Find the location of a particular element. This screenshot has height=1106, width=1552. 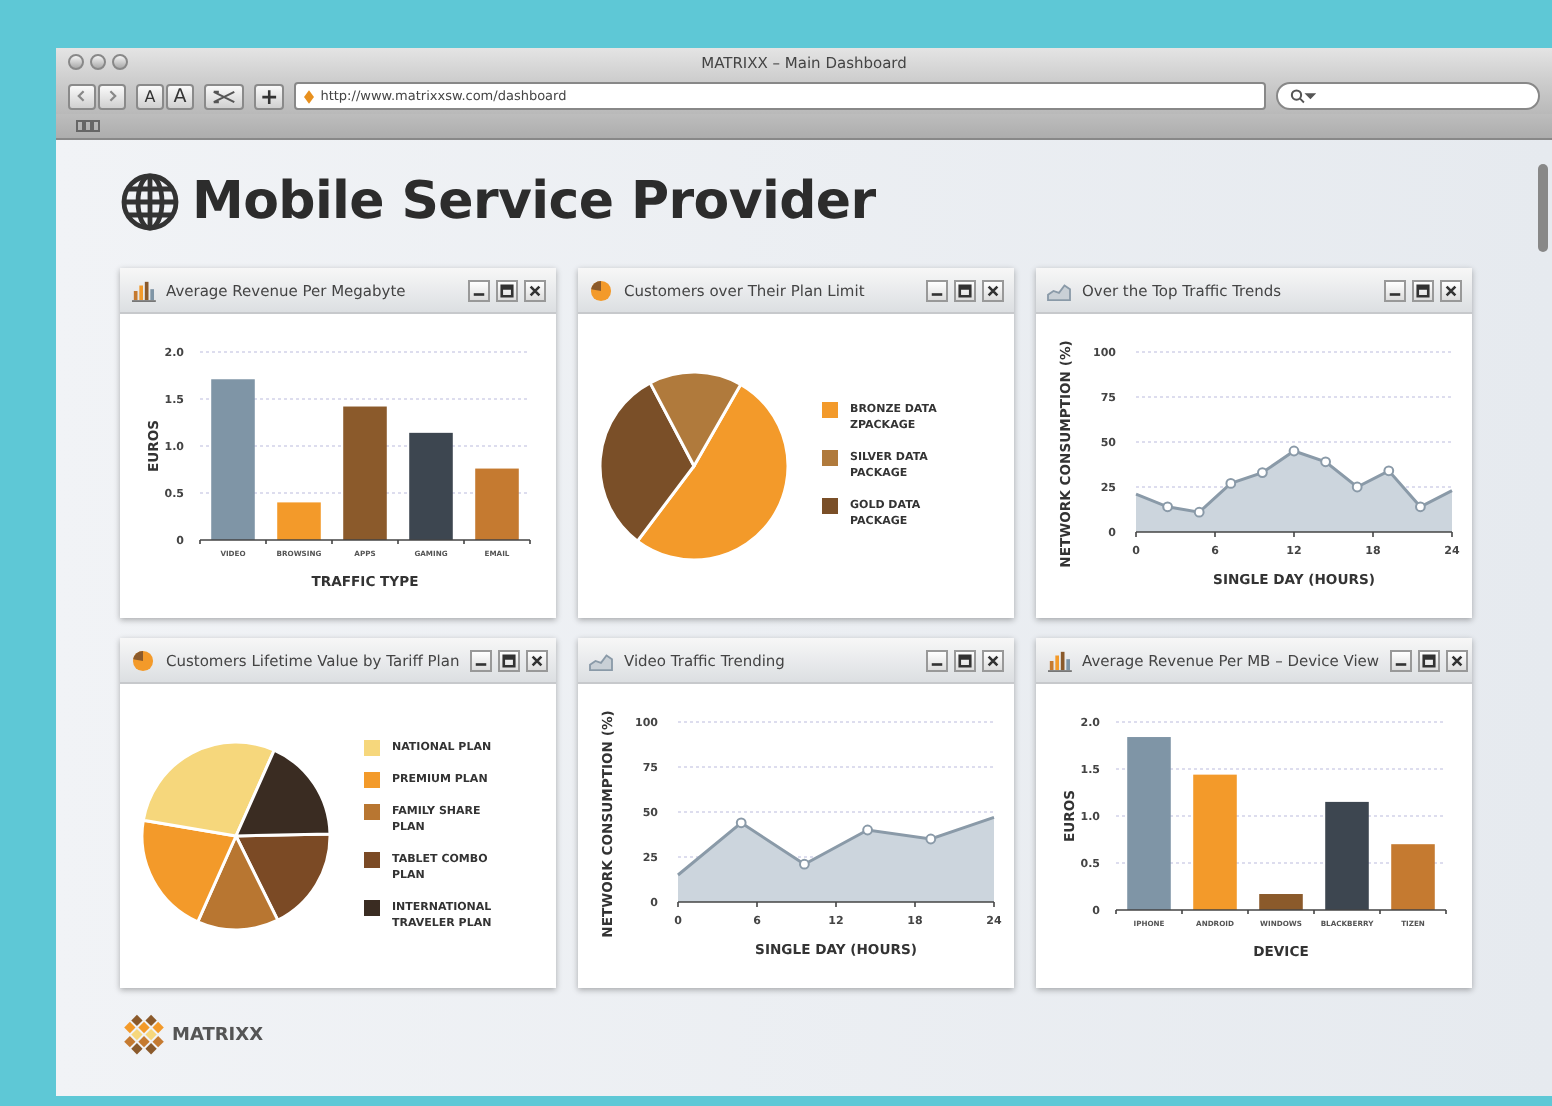

chevron-left-icon is located at coordinates (82, 96).